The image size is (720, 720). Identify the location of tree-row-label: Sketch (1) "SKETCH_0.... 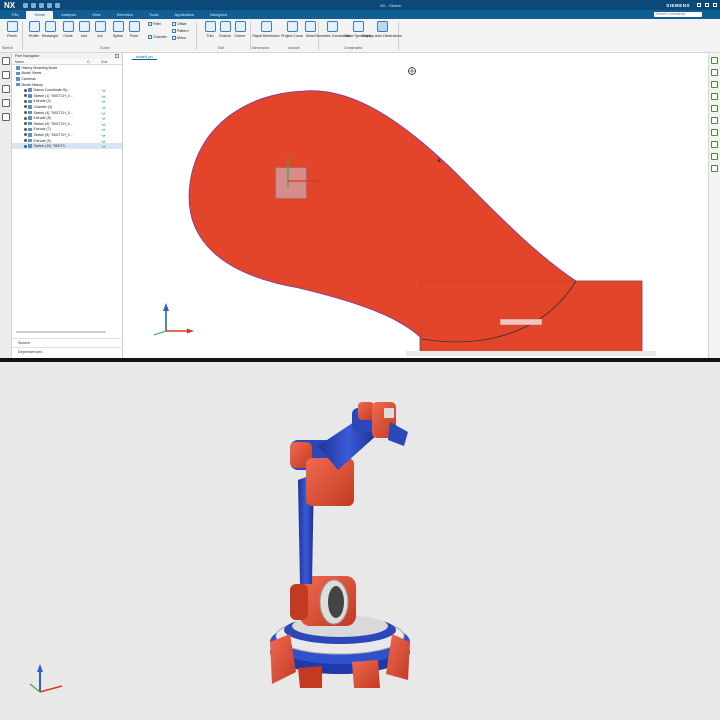
(53, 95).